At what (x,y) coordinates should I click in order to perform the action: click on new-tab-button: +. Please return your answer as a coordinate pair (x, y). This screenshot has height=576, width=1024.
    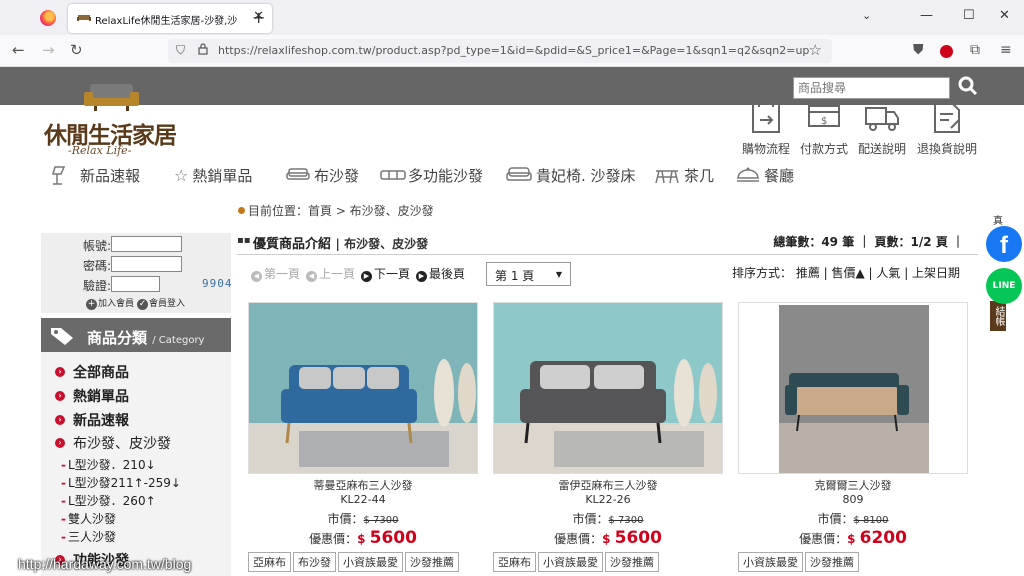
    Looking at the image, I should click on (258, 17).